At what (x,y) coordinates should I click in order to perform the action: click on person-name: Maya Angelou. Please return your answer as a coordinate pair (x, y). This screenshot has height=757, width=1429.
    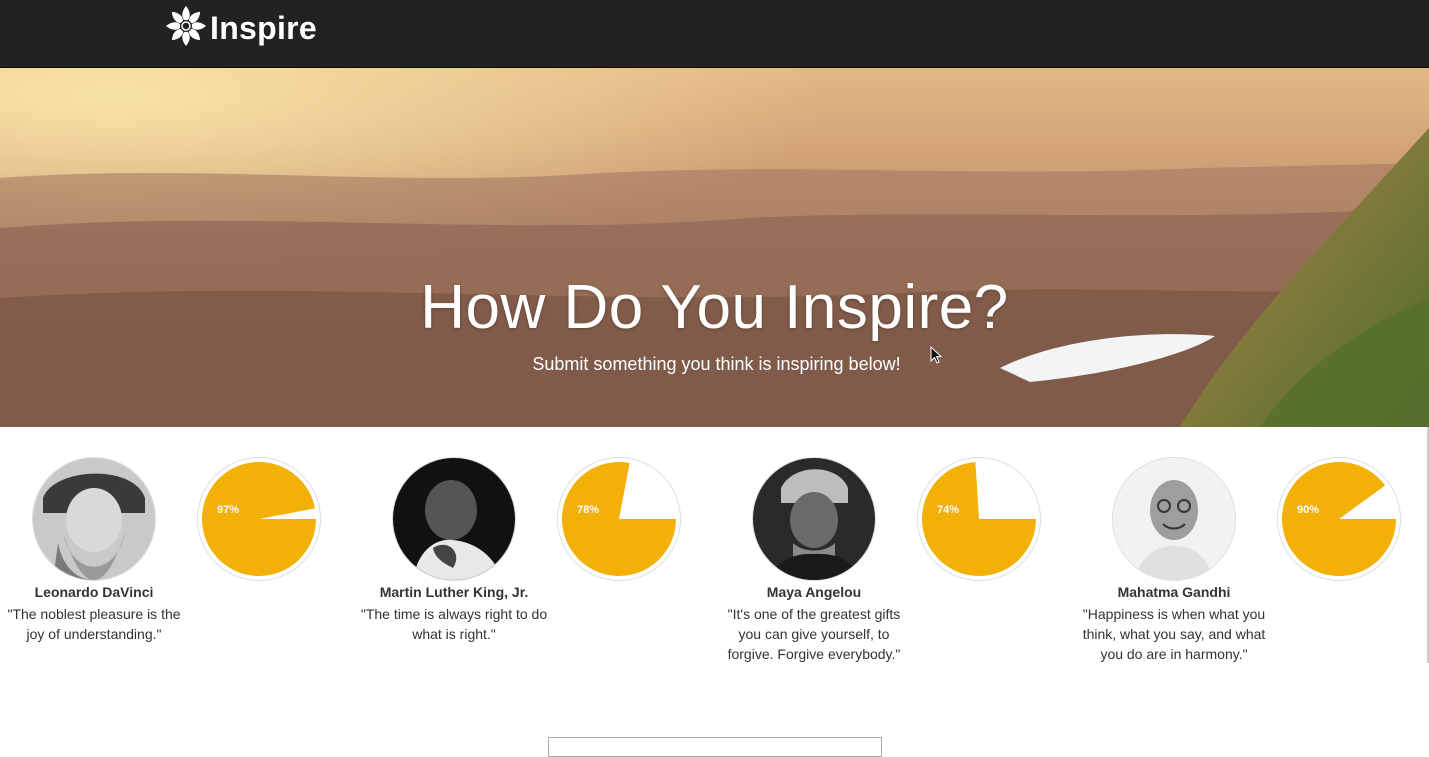
    Looking at the image, I should click on (814, 592).